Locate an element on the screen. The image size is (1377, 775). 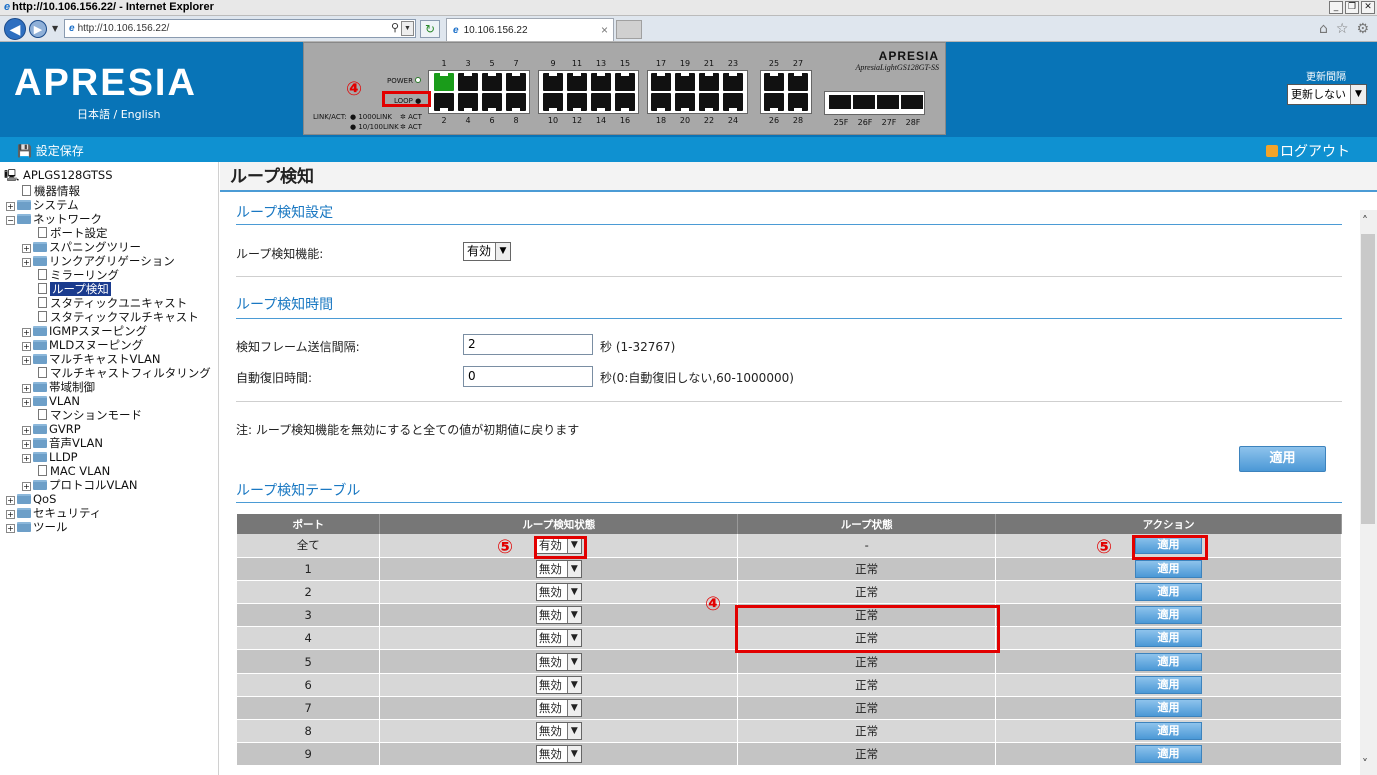
settings-gear-icon: ⚙ is located at coordinates (1362, 29).